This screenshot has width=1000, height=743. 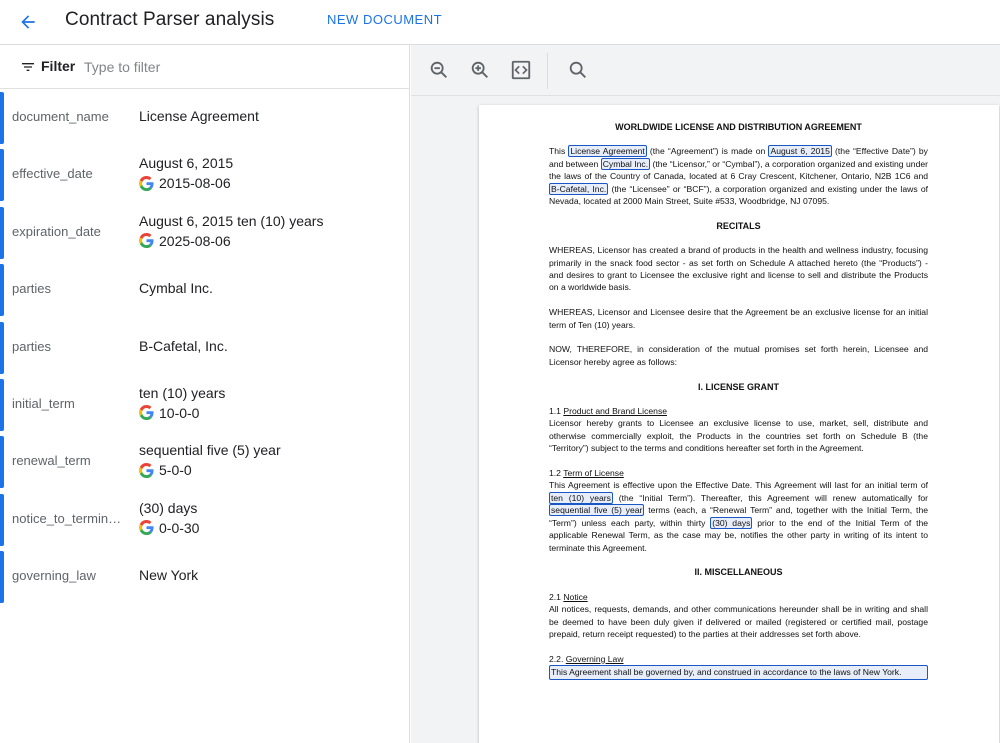 What do you see at coordinates (738, 572) in the screenshot?
I see `section-heading: II. MISCELLANEOUS` at bounding box center [738, 572].